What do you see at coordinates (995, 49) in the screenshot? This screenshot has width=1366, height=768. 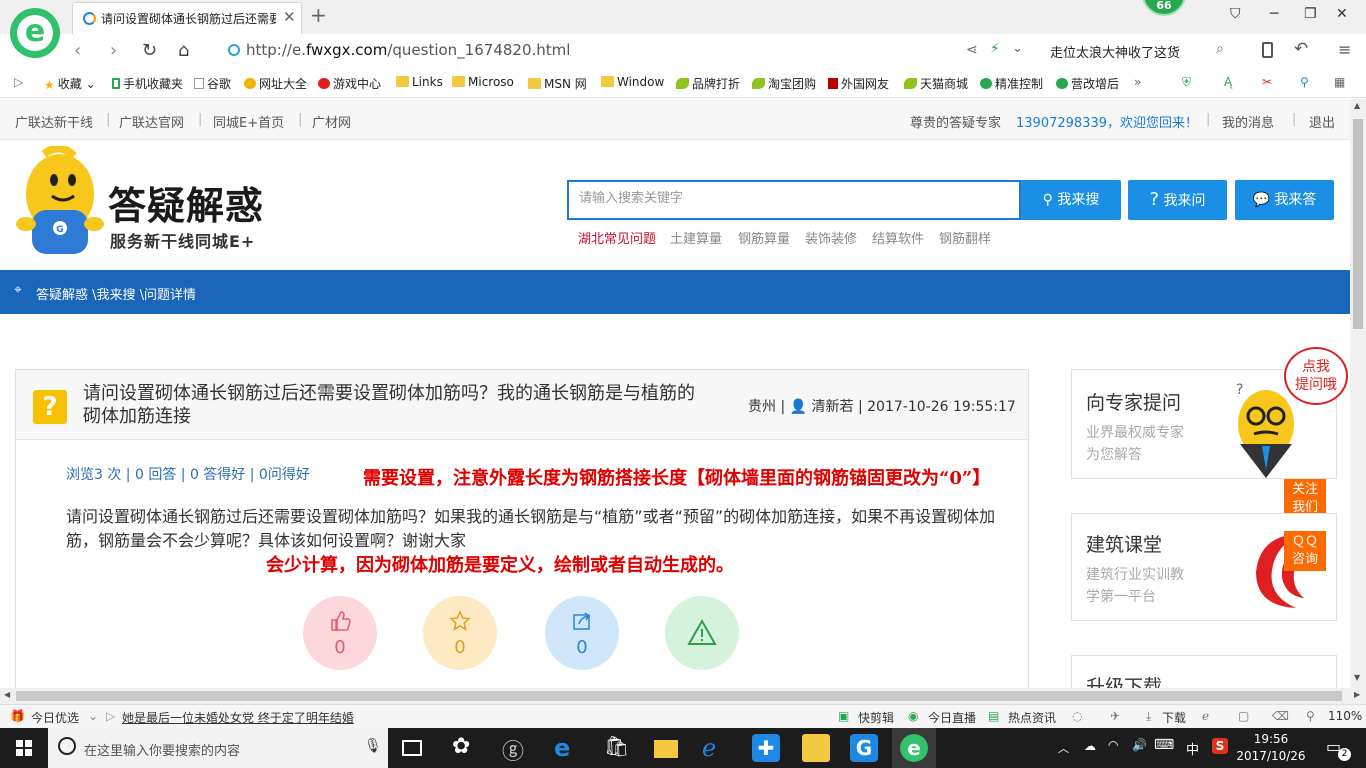 I see `lightning-icon: ⚡` at bounding box center [995, 49].